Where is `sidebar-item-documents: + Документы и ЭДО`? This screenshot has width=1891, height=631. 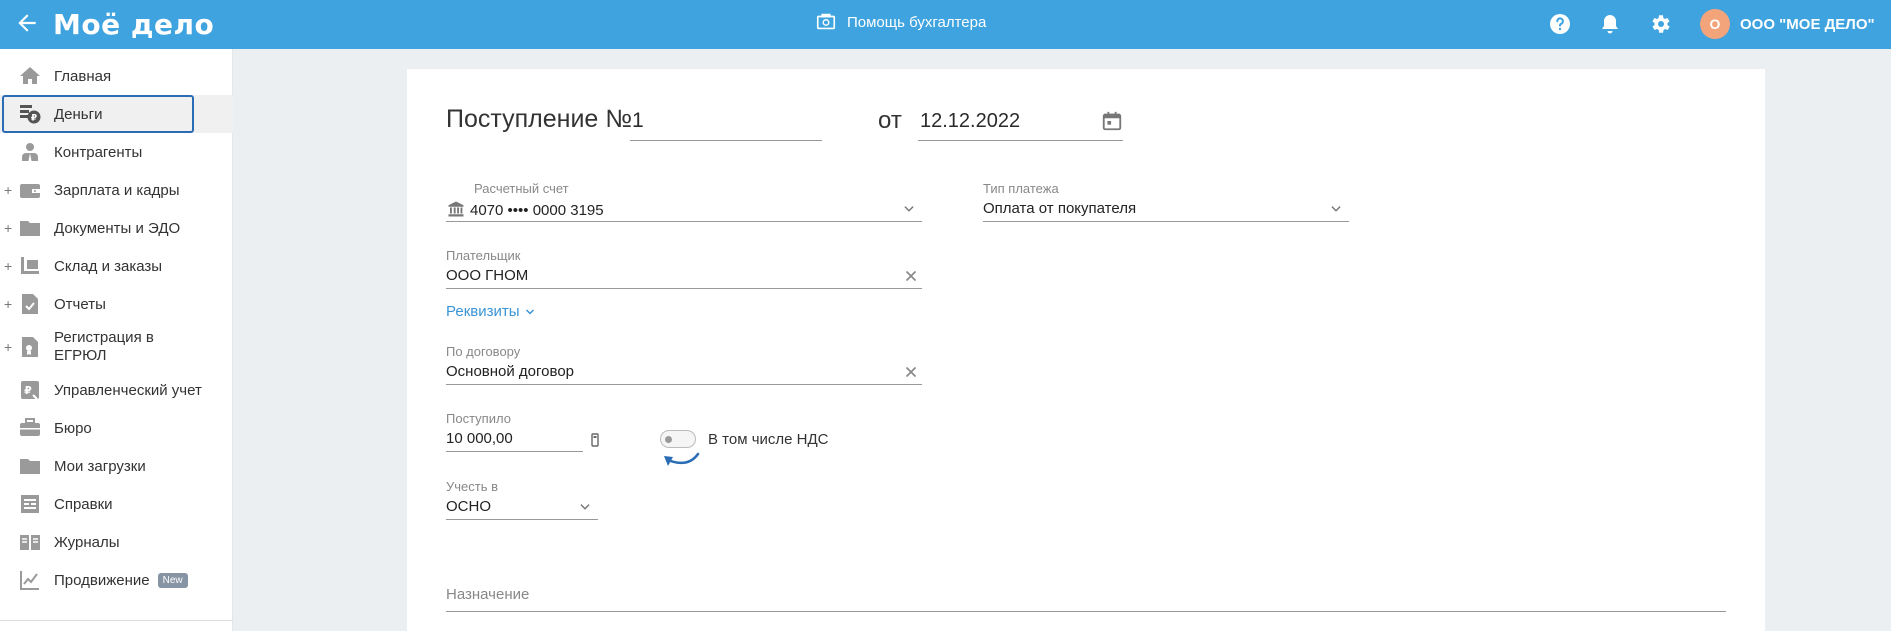
sidebar-item-documents: + Документы и ЭДО is located at coordinates (116, 228).